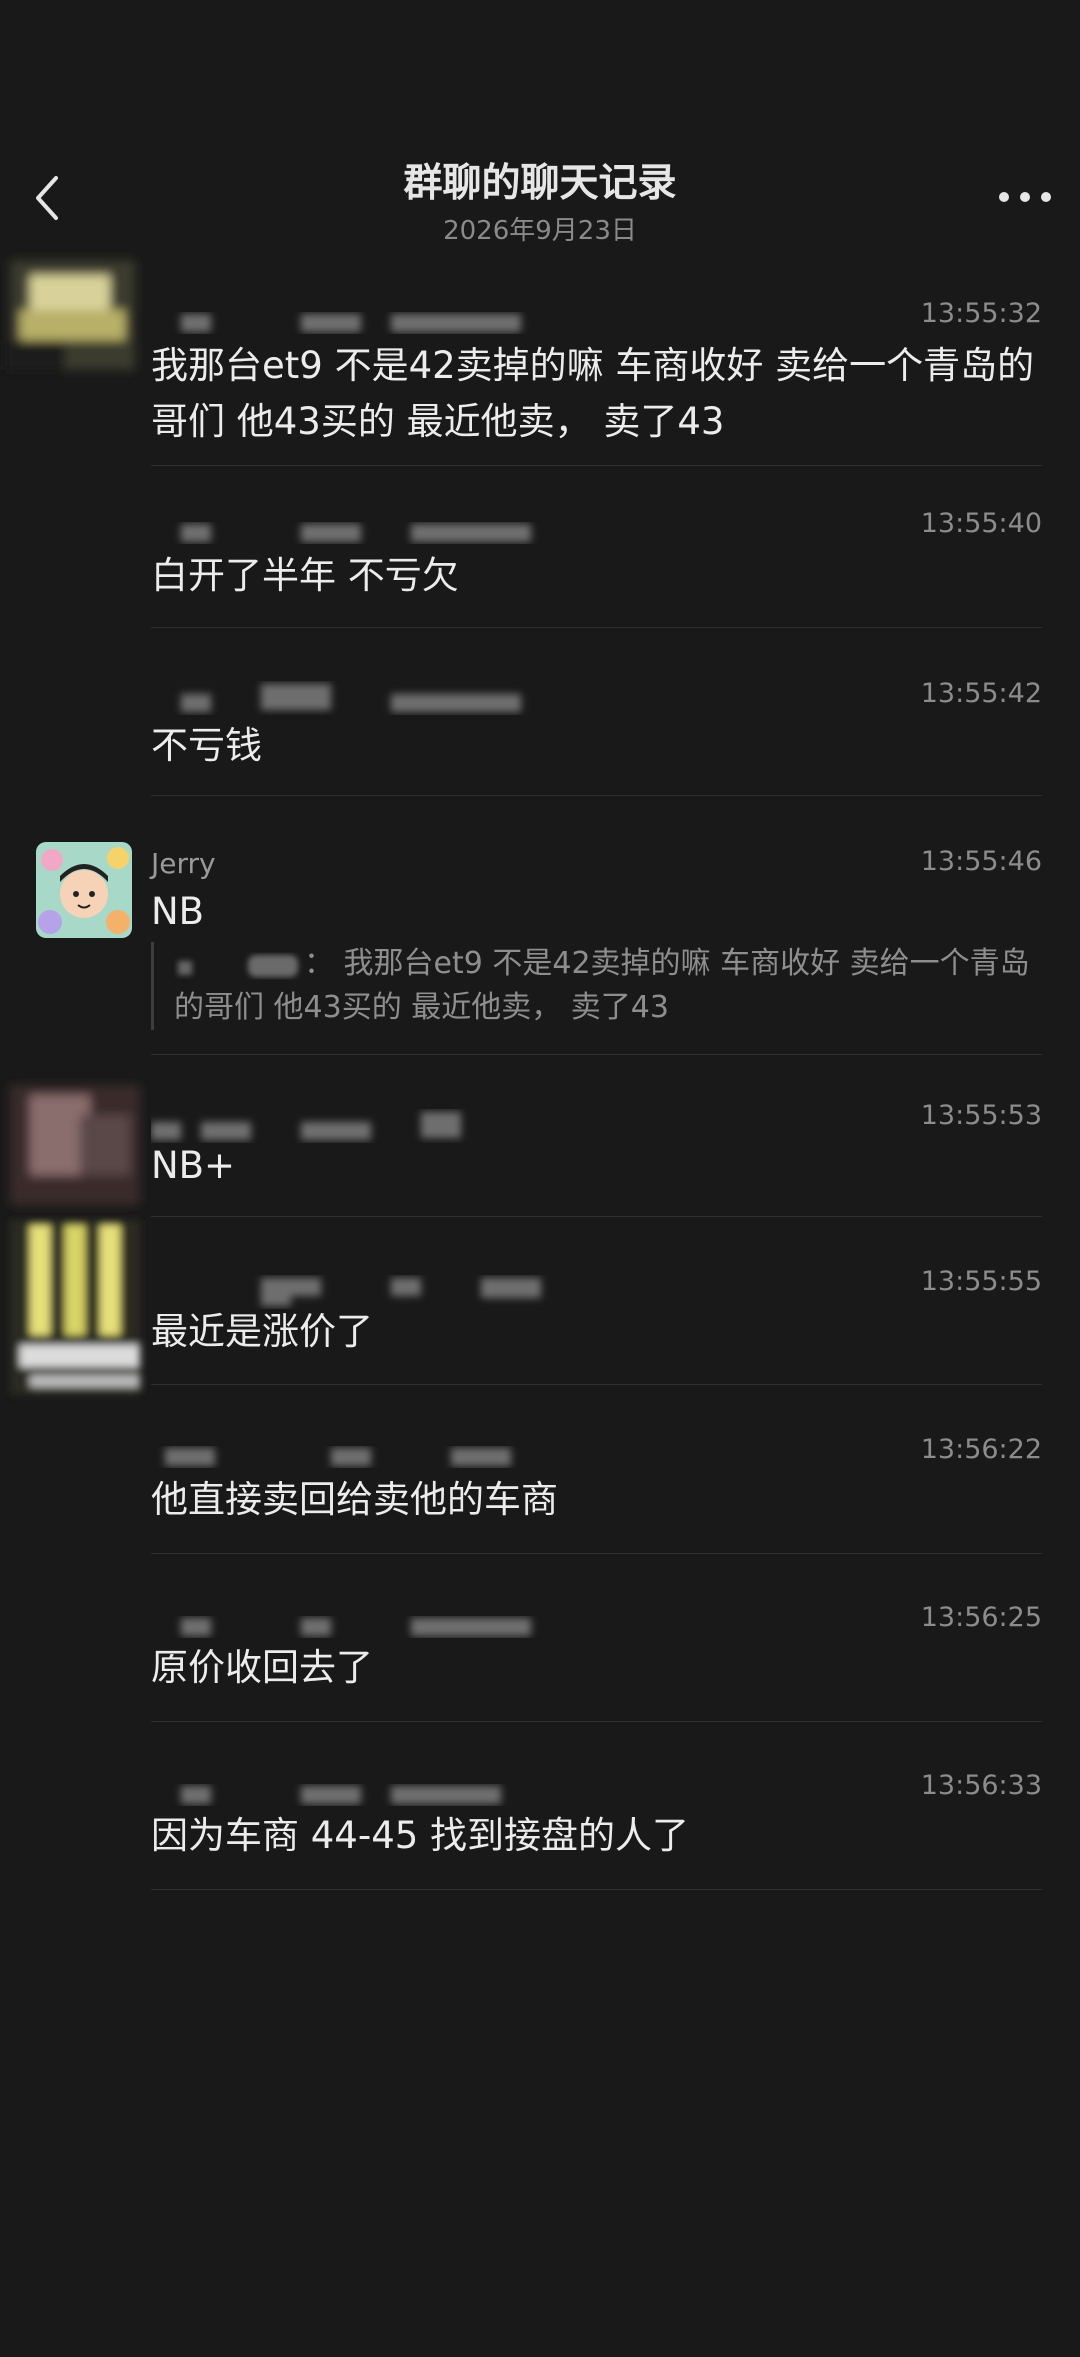 The width and height of the screenshot is (1080, 2357). I want to click on page-date: 2026年9月23日, so click(540, 231).